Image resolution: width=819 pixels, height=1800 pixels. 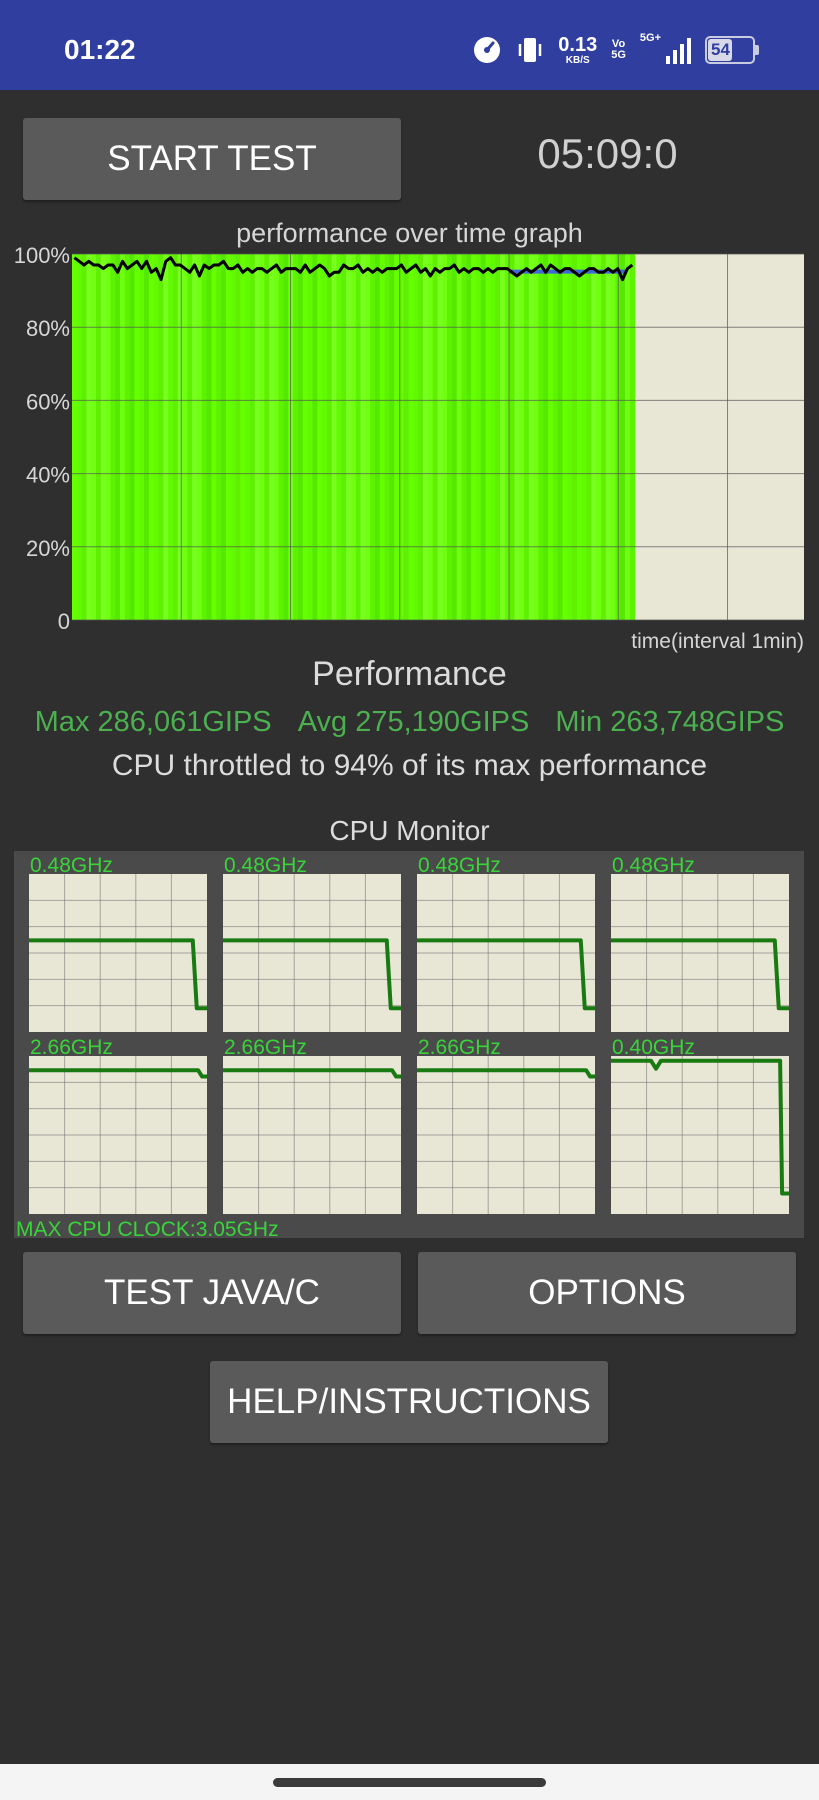 I want to click on core-frequency-label: 0.40GHz, so click(x=653, y=1047).